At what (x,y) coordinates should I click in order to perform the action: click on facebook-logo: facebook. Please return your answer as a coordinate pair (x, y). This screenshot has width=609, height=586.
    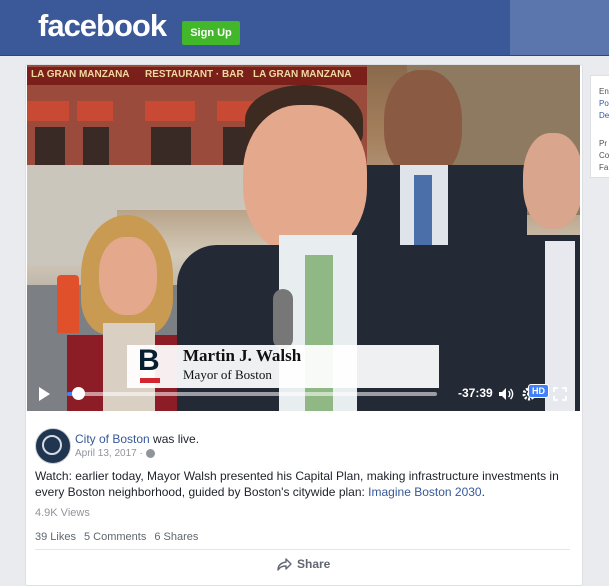
    Looking at the image, I should click on (102, 26).